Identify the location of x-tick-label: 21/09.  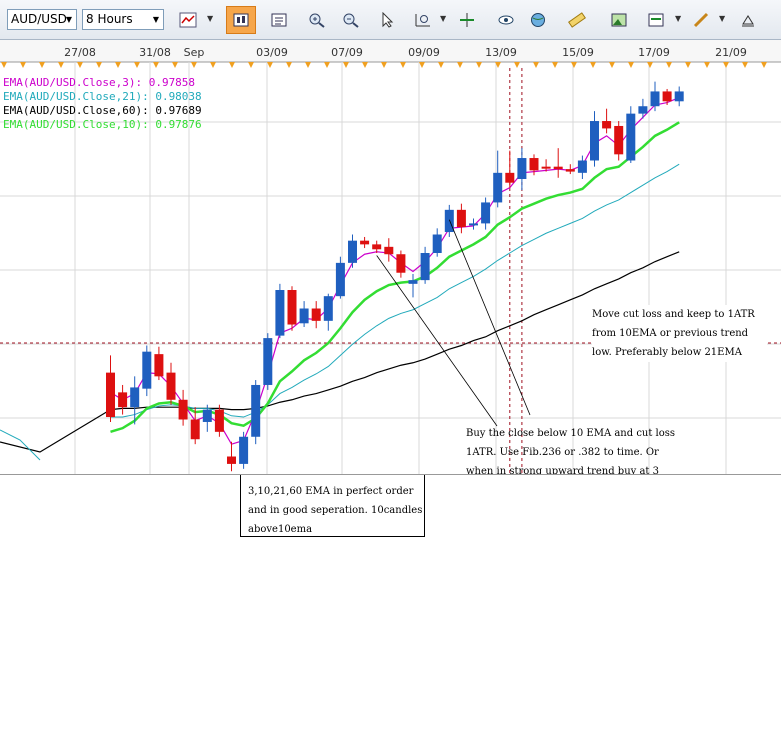
(731, 52).